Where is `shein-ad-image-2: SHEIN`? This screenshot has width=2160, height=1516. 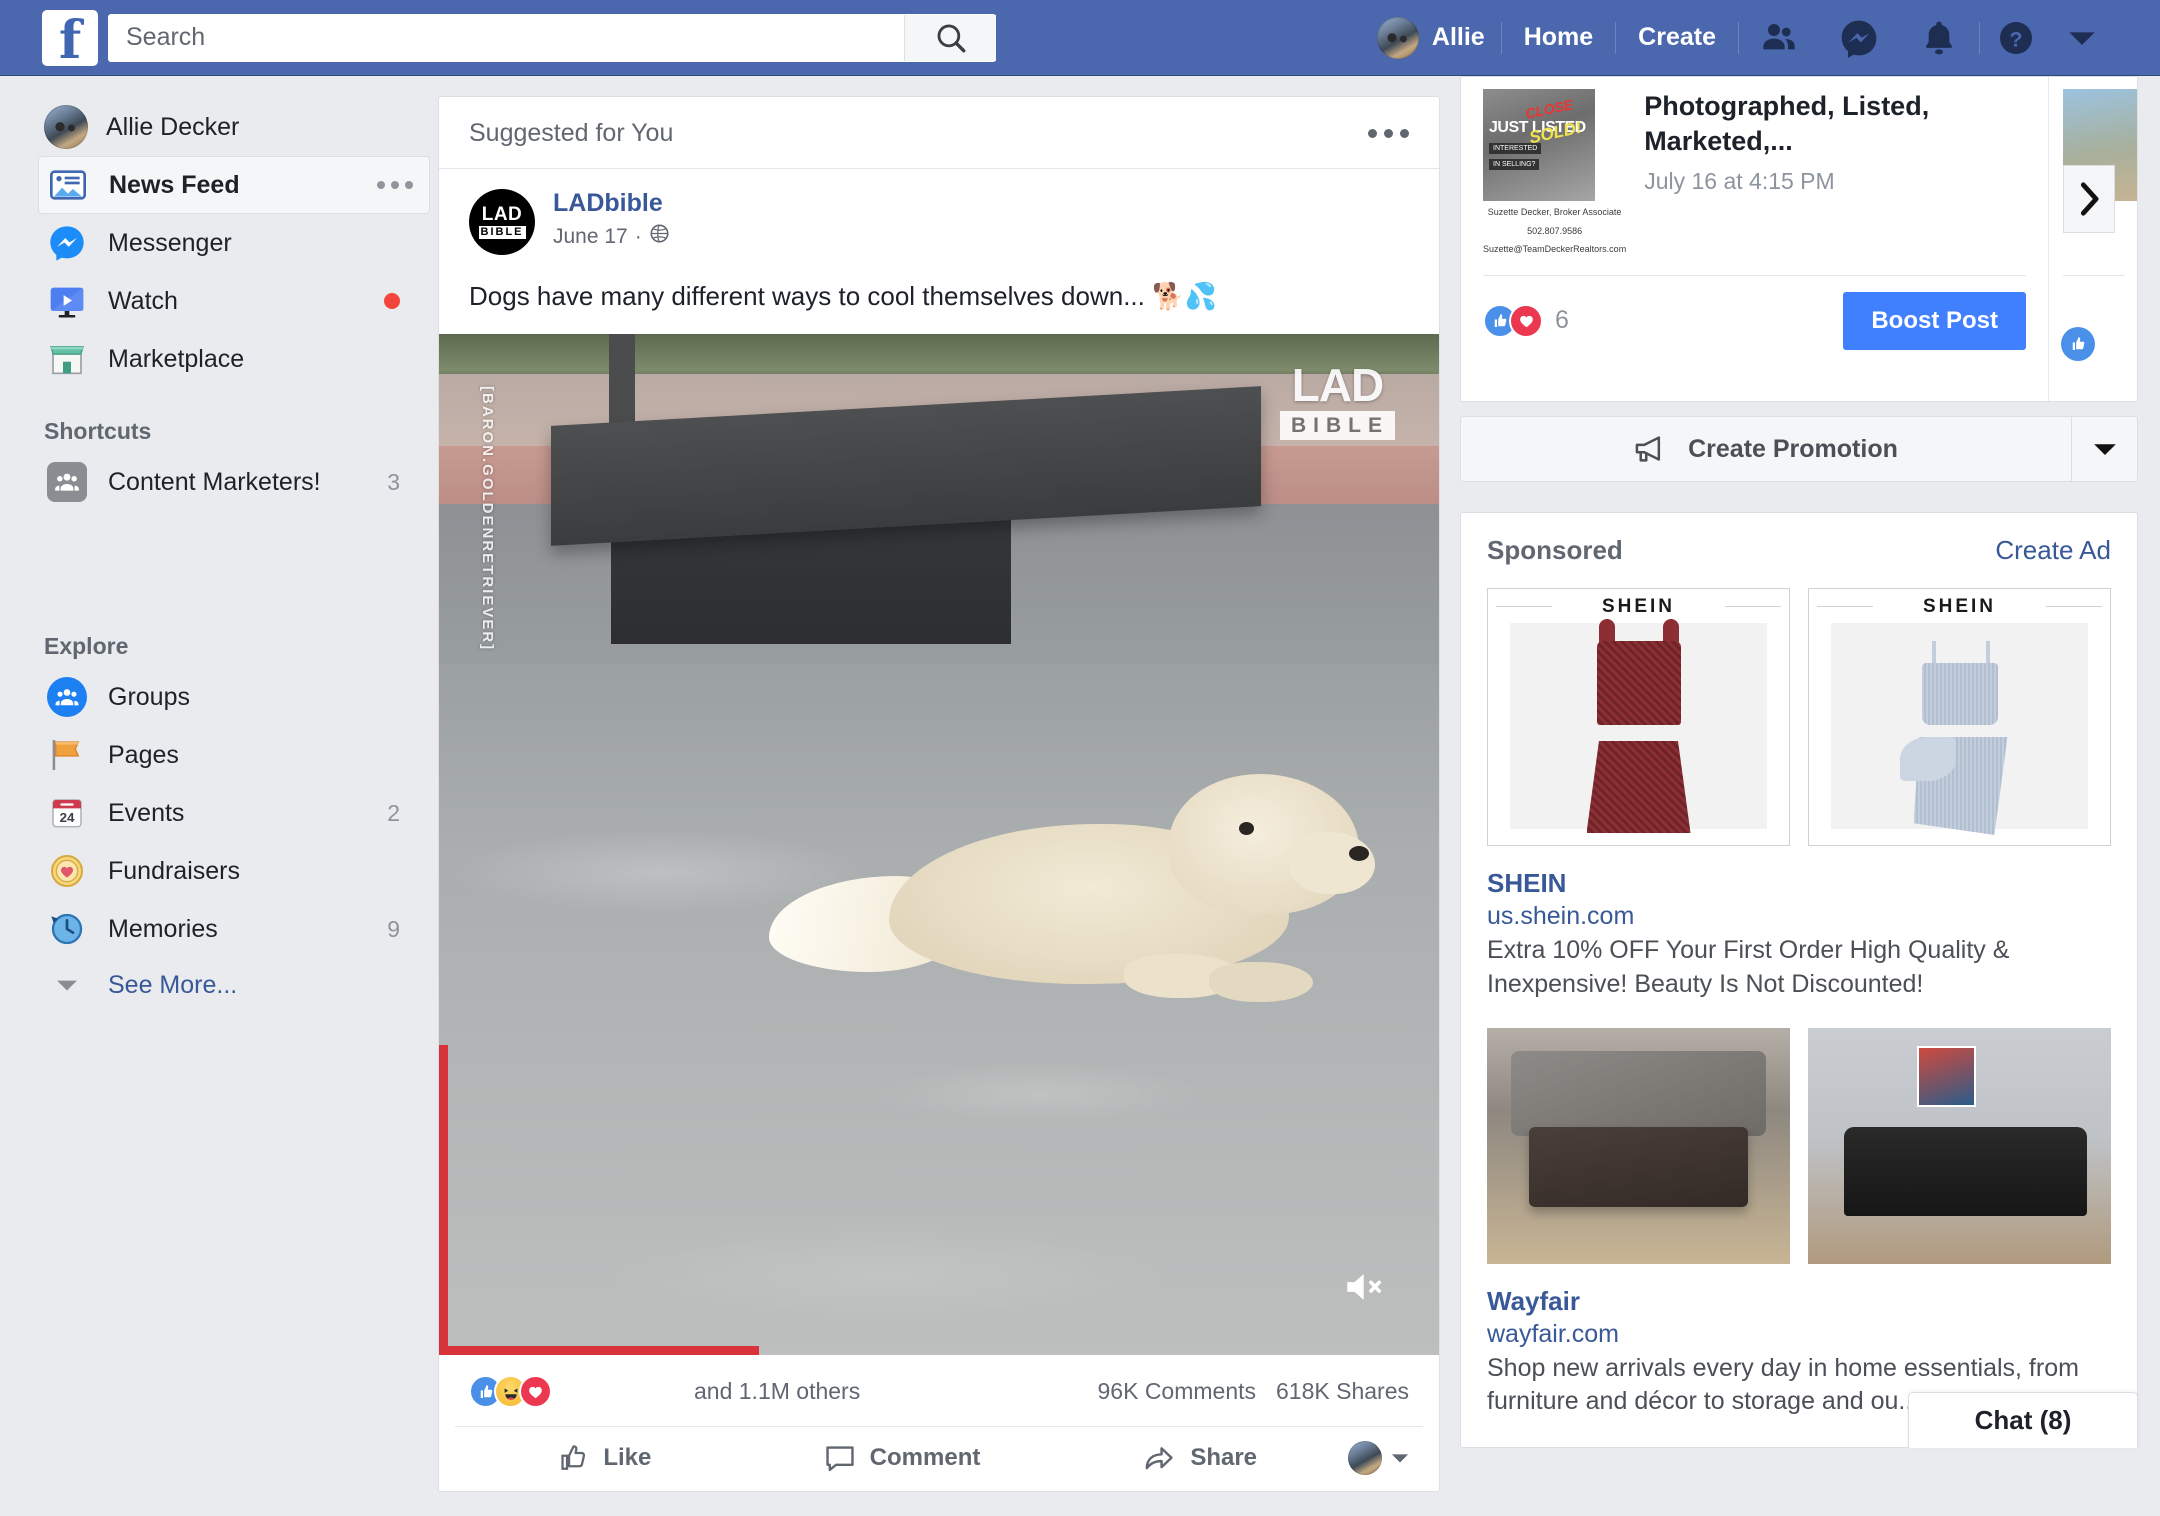 shein-ad-image-2: SHEIN is located at coordinates (1959, 717).